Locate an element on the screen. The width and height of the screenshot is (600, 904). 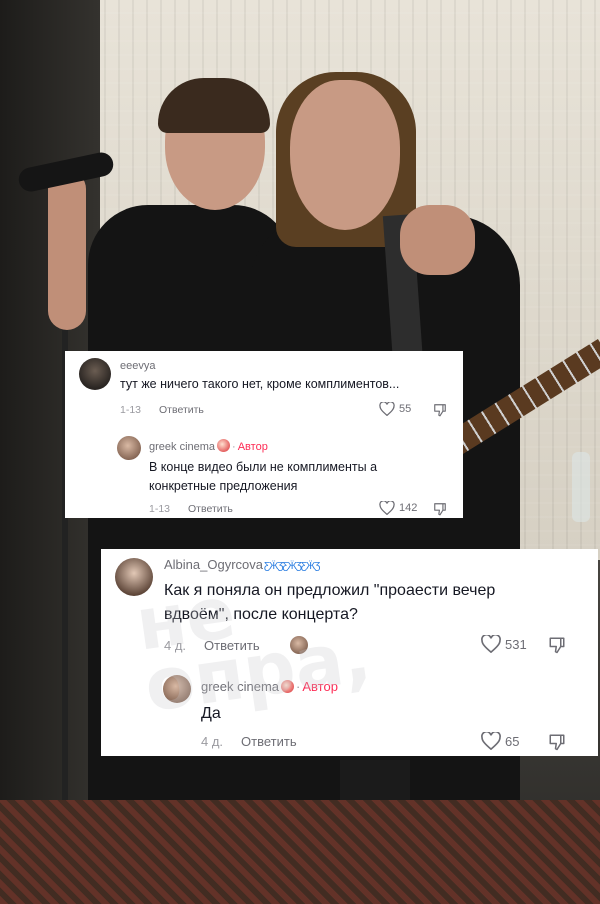
reply-meta: 1-13 Ответить is located at coordinates (191, 509).